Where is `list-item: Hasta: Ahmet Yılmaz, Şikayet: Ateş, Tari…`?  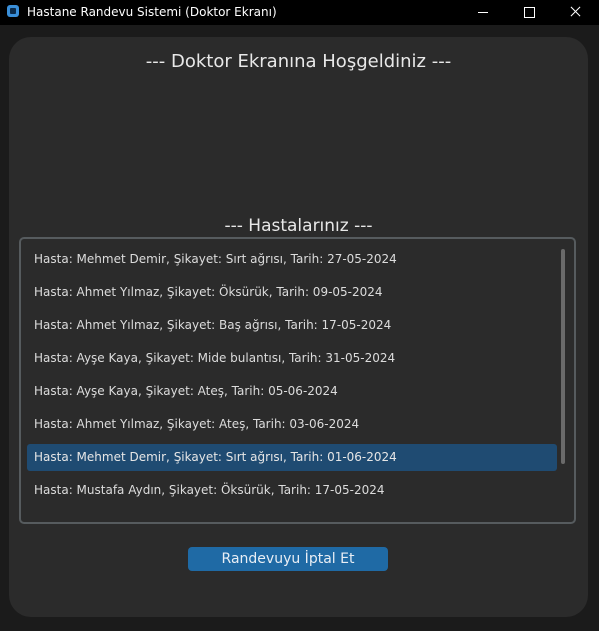
list-item: Hasta: Ahmet Yılmaz, Şikayet: Ateş, Tari… is located at coordinates (292, 424).